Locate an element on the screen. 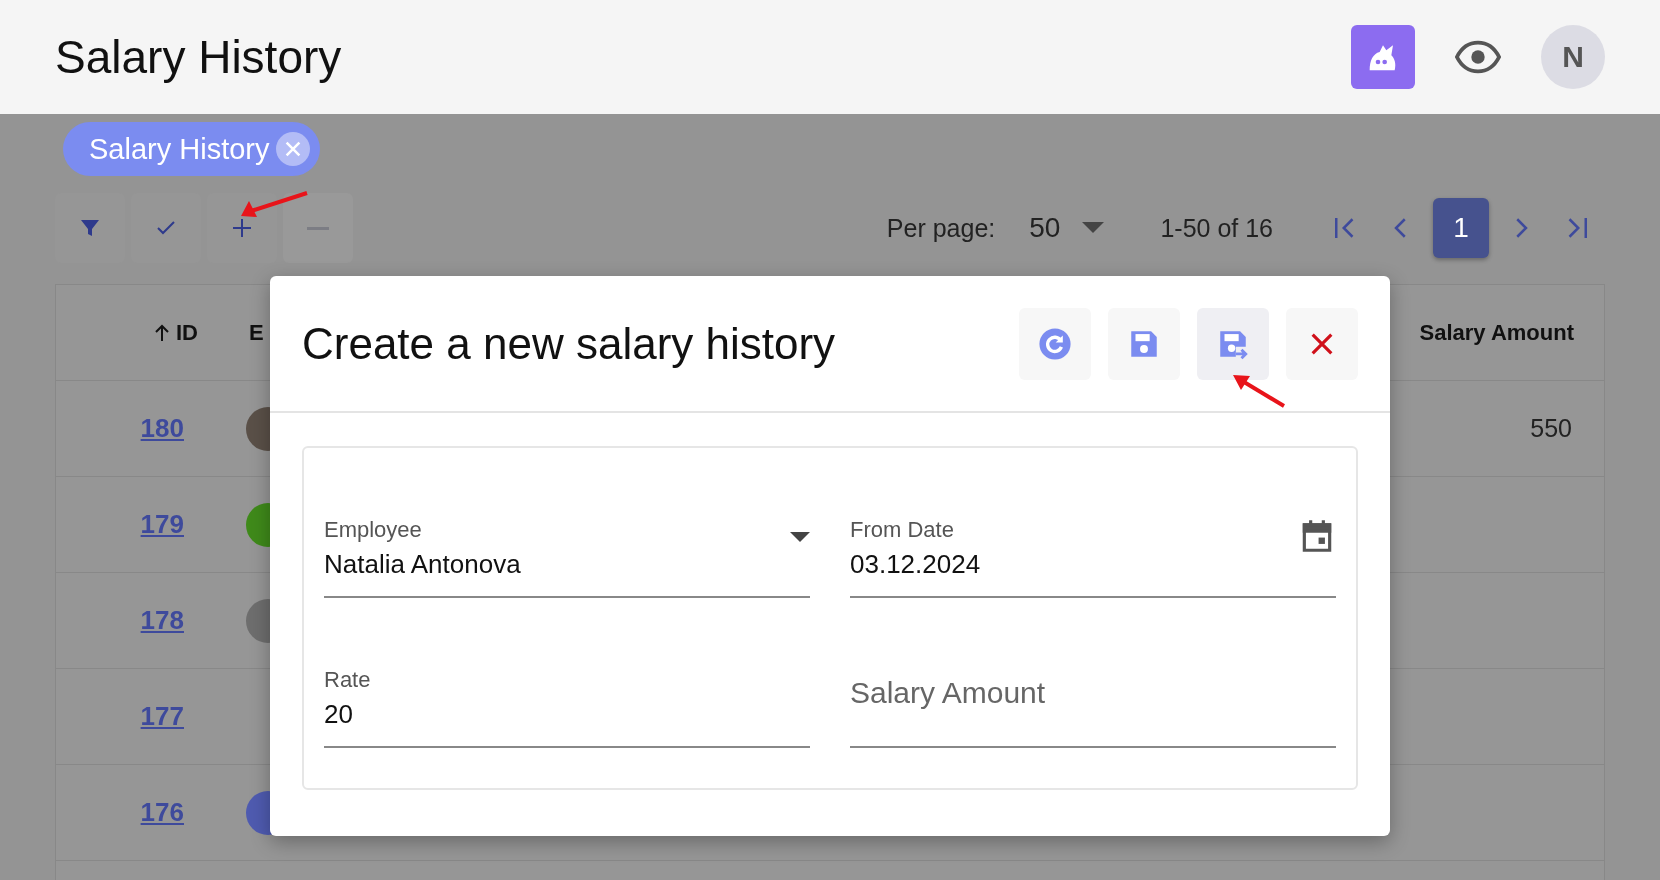  input-field: Salary Amount is located at coordinates (1093, 688).